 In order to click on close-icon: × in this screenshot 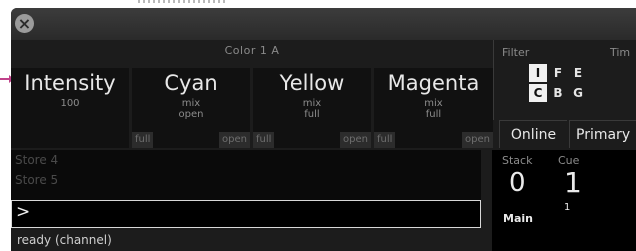, I will do `click(24, 23)`.